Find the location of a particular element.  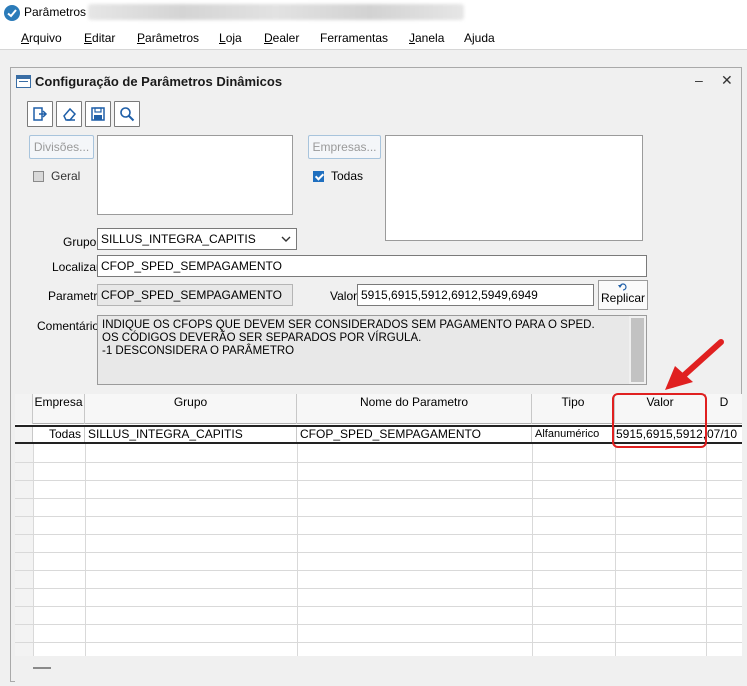

grupo-select: SILLUS_INTEGRA_CAPITIS is located at coordinates (197, 239).